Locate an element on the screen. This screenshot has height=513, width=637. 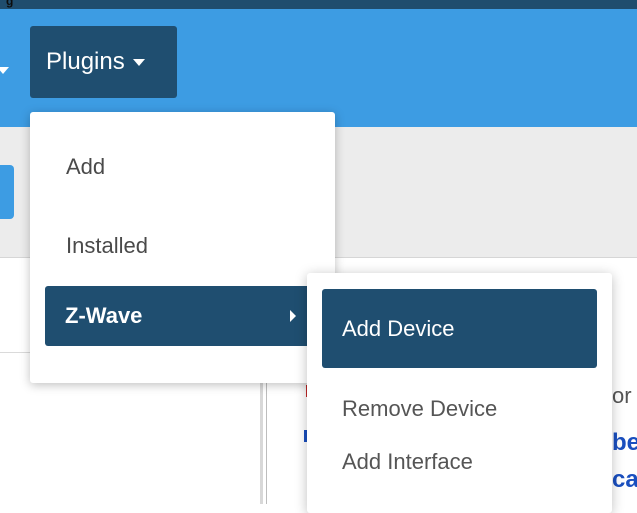
top-strip: g is located at coordinates (318, 4).